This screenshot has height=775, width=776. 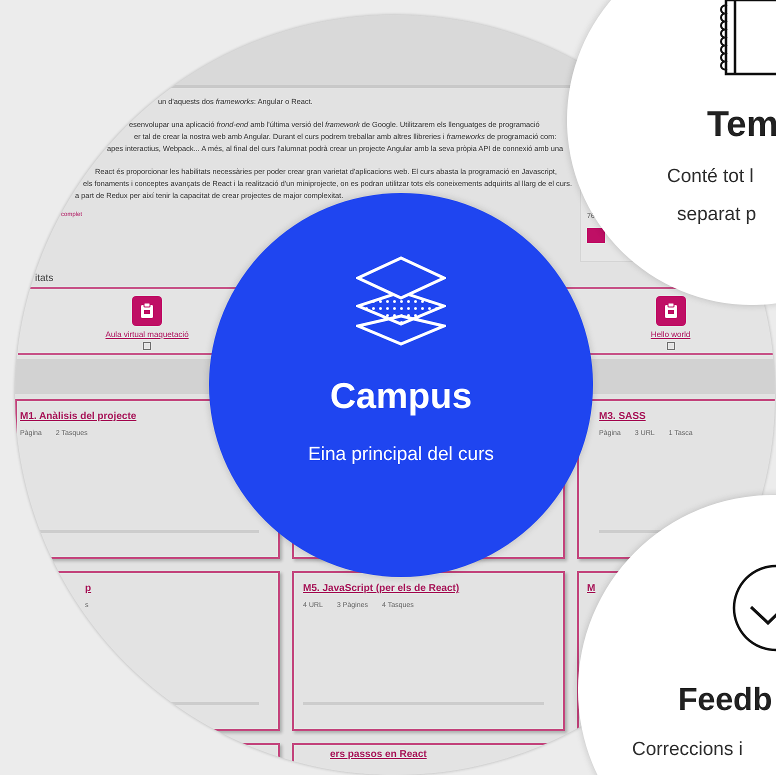 What do you see at coordinates (401, 301) in the screenshot?
I see `layers-icon` at bounding box center [401, 301].